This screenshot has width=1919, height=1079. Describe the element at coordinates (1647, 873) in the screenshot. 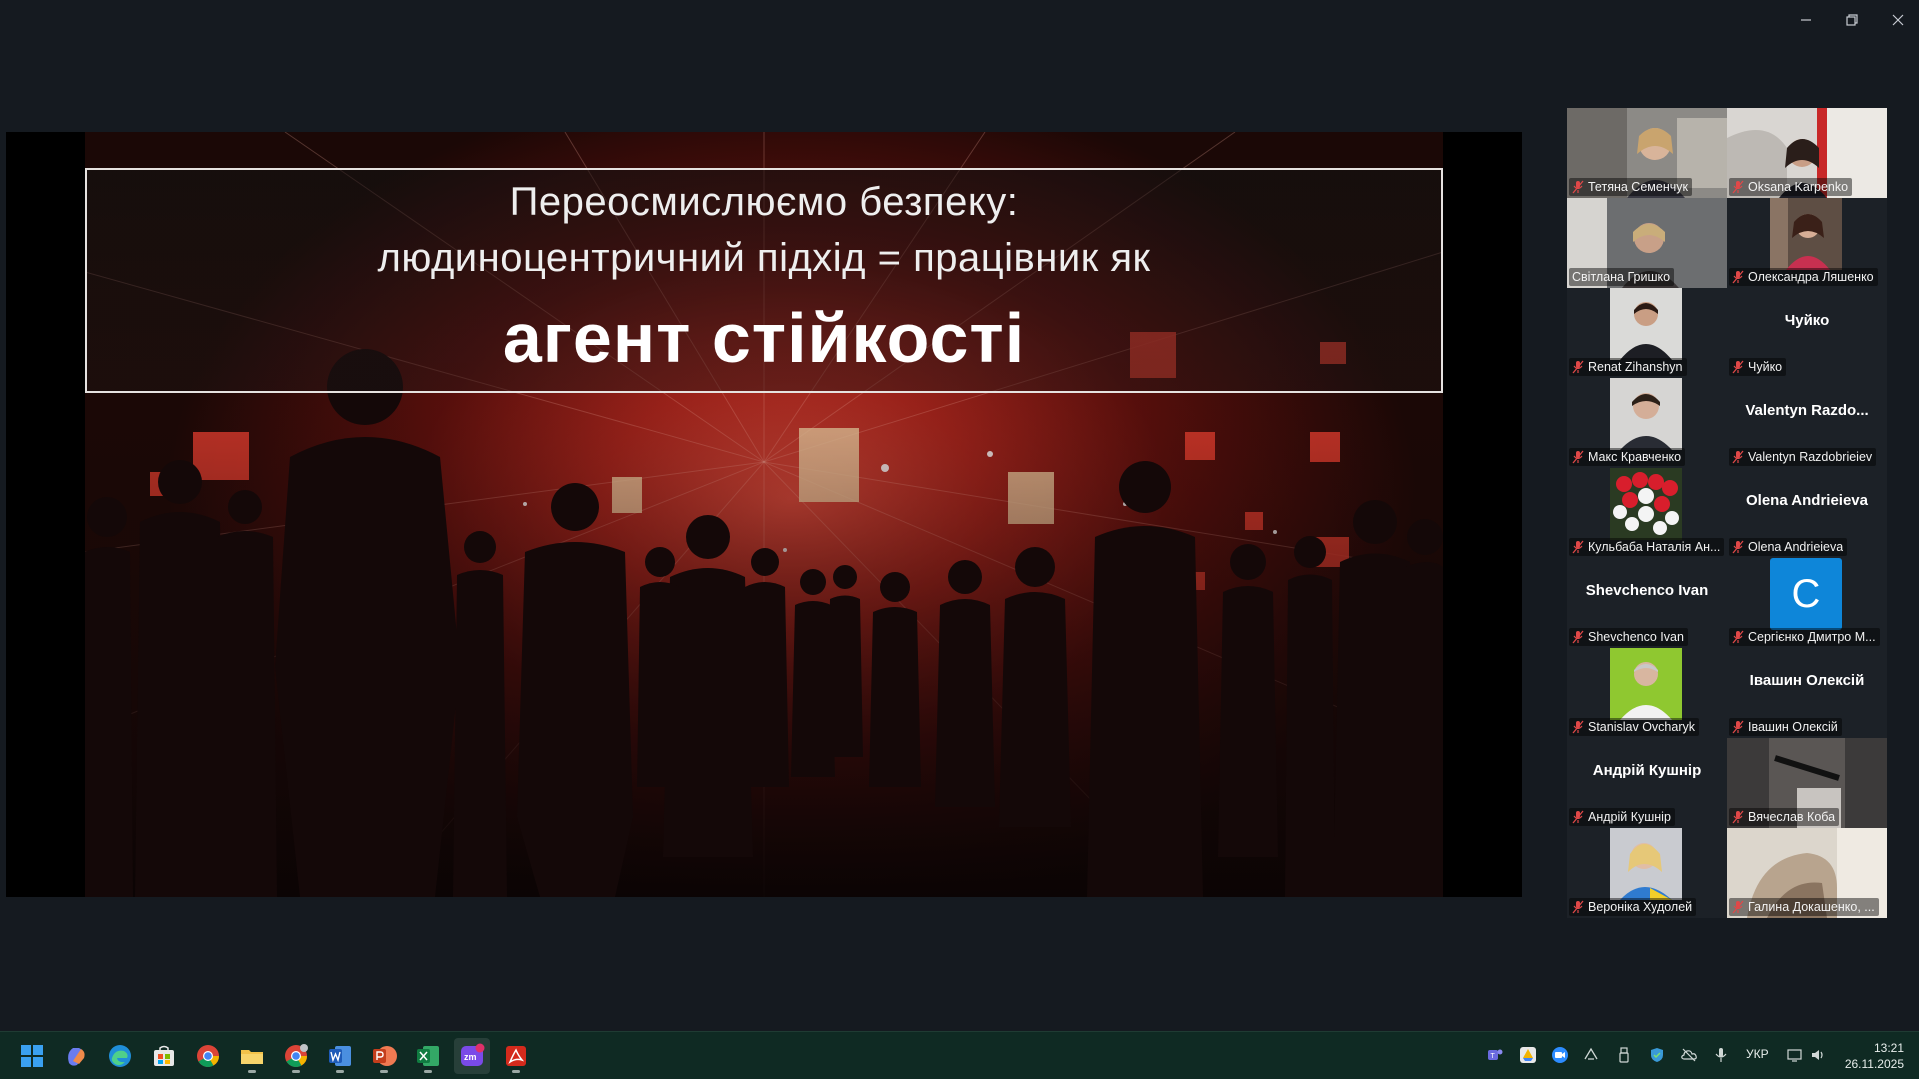

I see `participant-tile: Вероніка Худолей` at that location.